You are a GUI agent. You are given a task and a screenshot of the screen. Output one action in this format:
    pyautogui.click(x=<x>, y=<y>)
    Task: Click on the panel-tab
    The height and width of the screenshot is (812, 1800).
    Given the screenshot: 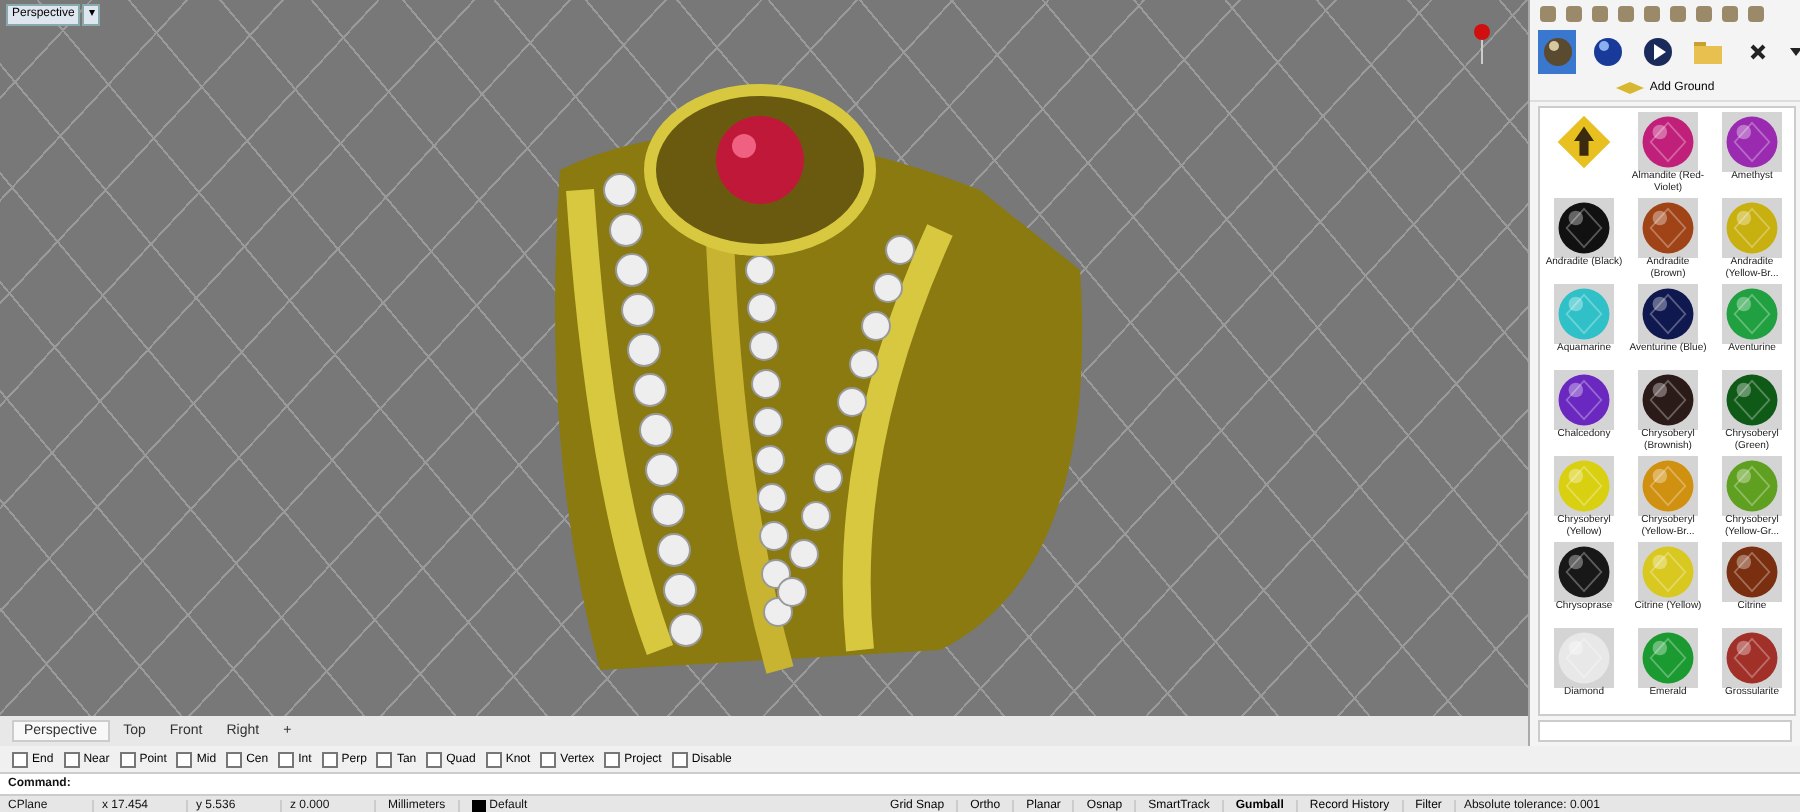 What is the action you would take?
    pyautogui.click(x=1557, y=52)
    